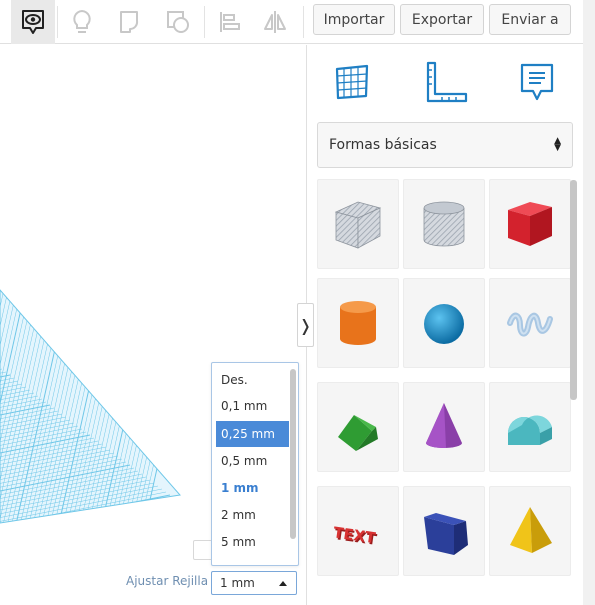  I want to click on snap-grid-value: 1 mm, so click(237, 583).